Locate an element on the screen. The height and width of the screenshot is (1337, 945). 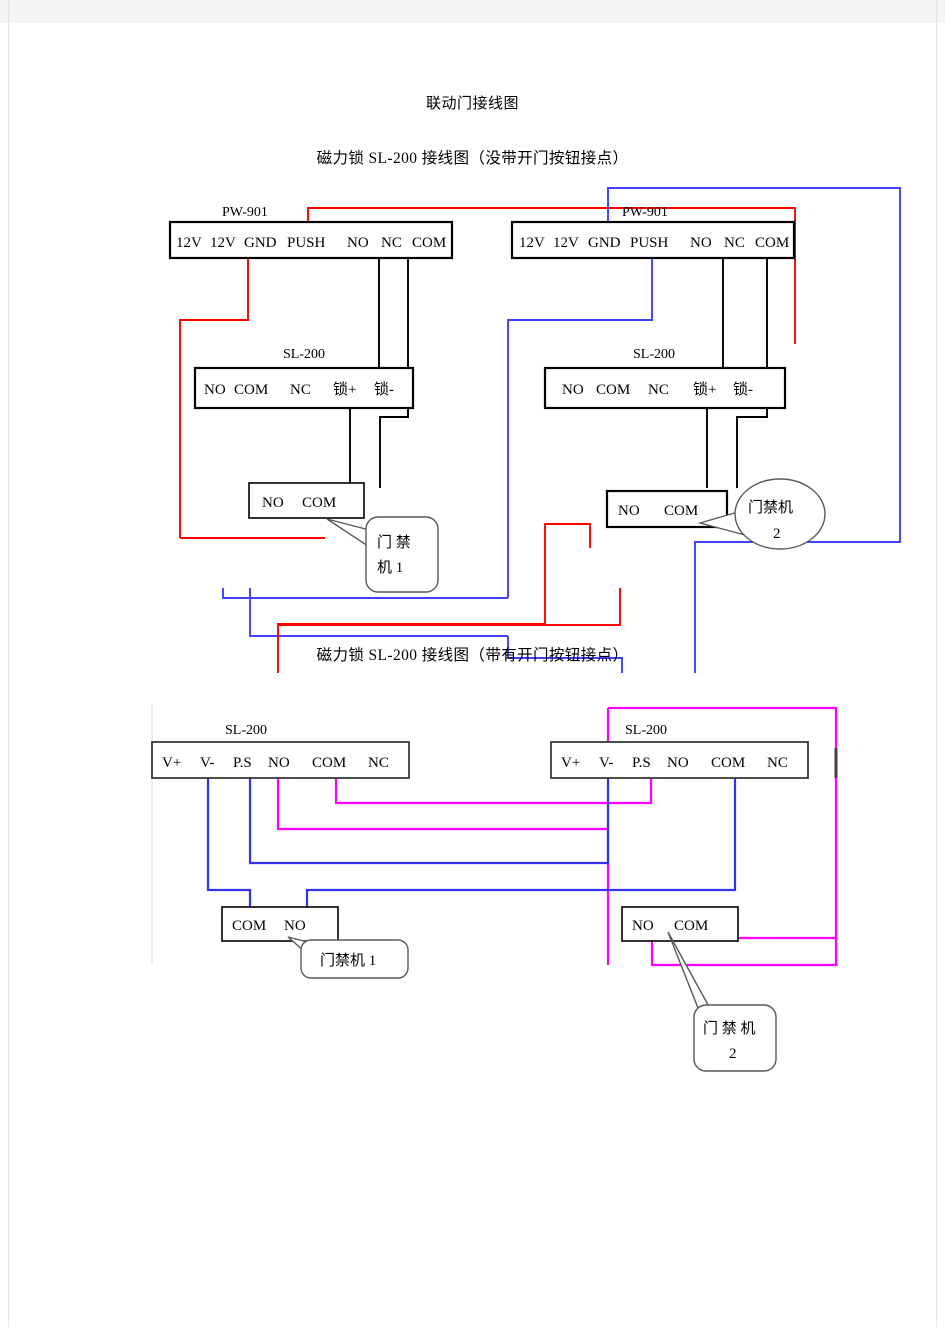
terminal-access2-d1-com: COM is located at coordinates (681, 511).